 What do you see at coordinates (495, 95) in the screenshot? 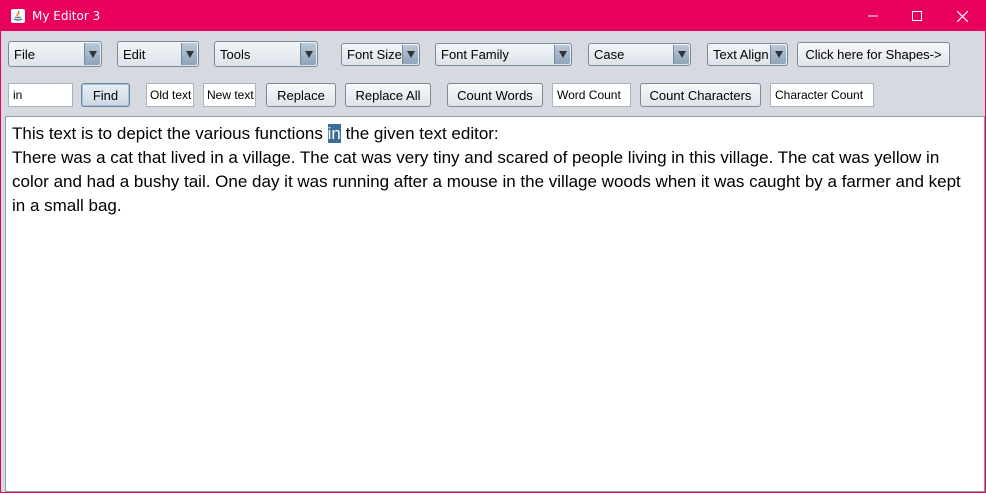
I see `count-words-button: Count Words` at bounding box center [495, 95].